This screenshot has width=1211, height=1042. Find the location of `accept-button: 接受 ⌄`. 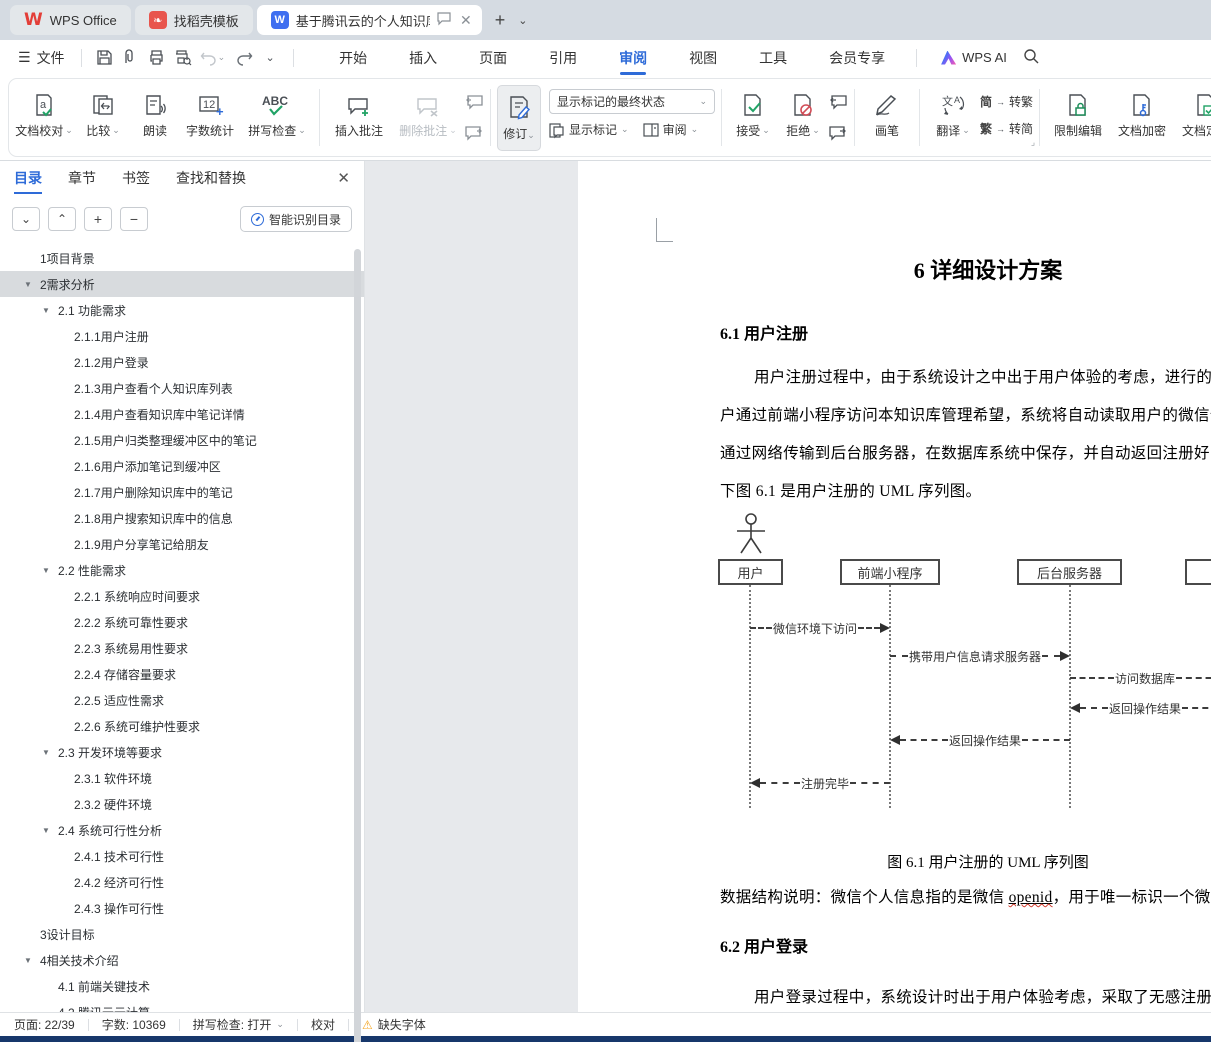

accept-button: 接受 ⌄ is located at coordinates (753, 112).